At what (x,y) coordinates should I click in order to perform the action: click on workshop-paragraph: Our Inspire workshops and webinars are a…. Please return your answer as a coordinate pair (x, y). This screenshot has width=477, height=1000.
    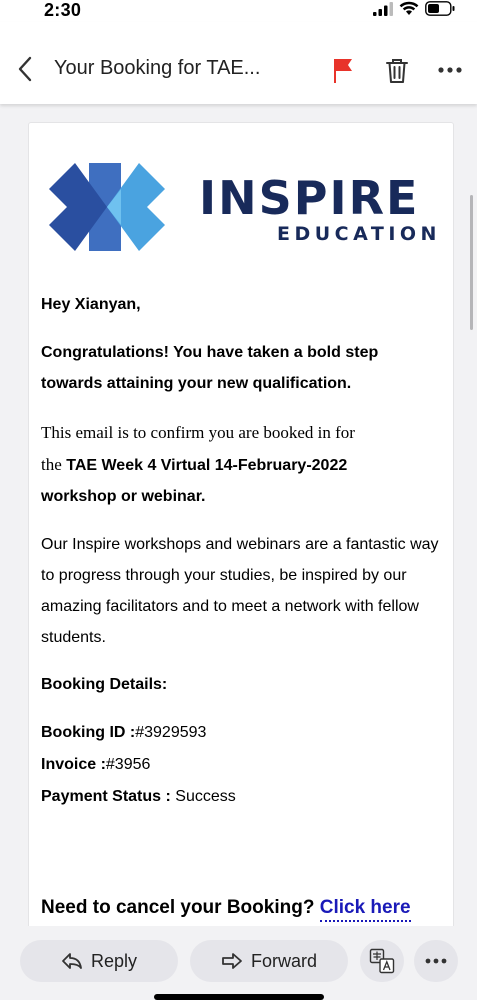
    Looking at the image, I should click on (240, 591).